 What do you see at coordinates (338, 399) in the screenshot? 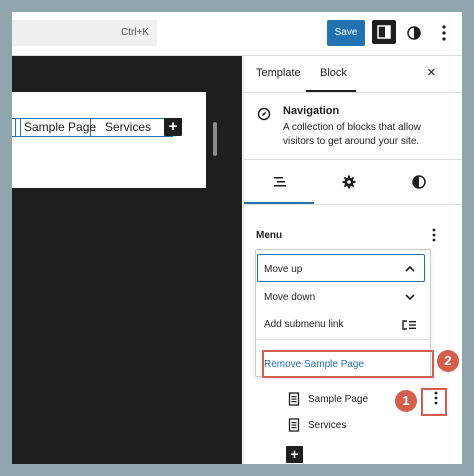
I see `list-item-label: Sample Page` at bounding box center [338, 399].